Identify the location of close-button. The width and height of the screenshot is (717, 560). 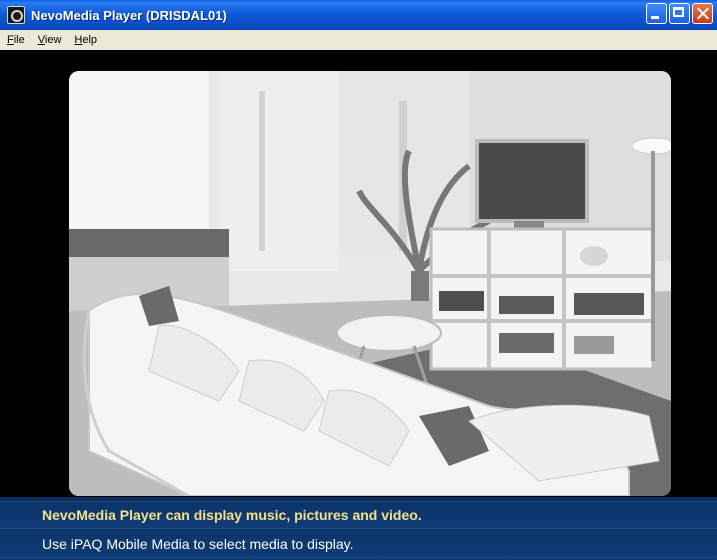
(702, 13).